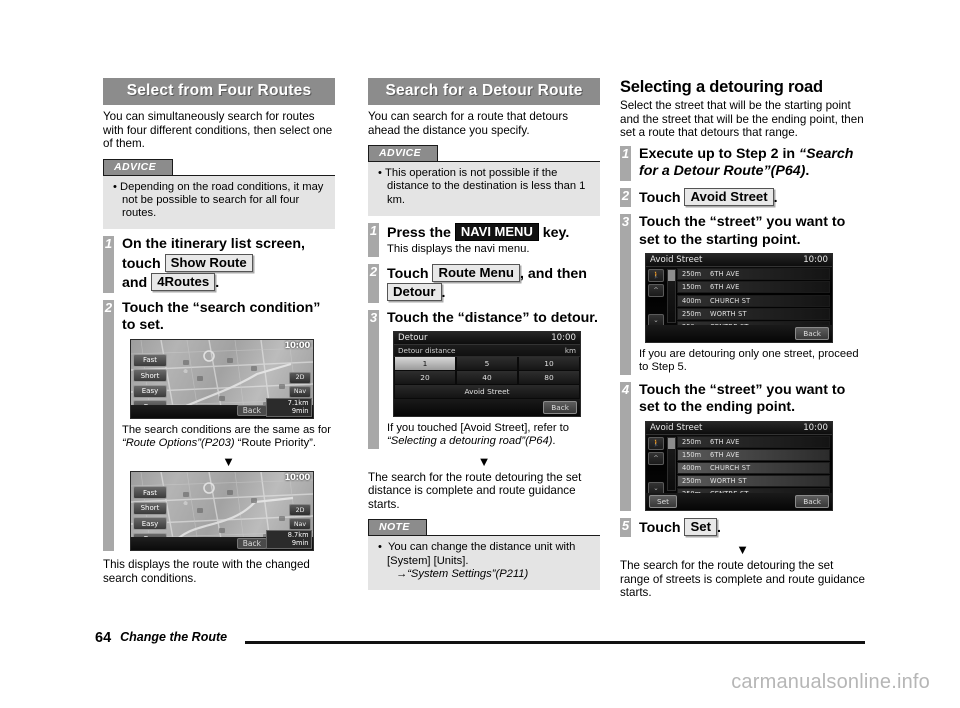 Image resolution: width=960 pixels, height=708 pixels. What do you see at coordinates (549, 378) in the screenshot?
I see `detour-distance-80: 80` at bounding box center [549, 378].